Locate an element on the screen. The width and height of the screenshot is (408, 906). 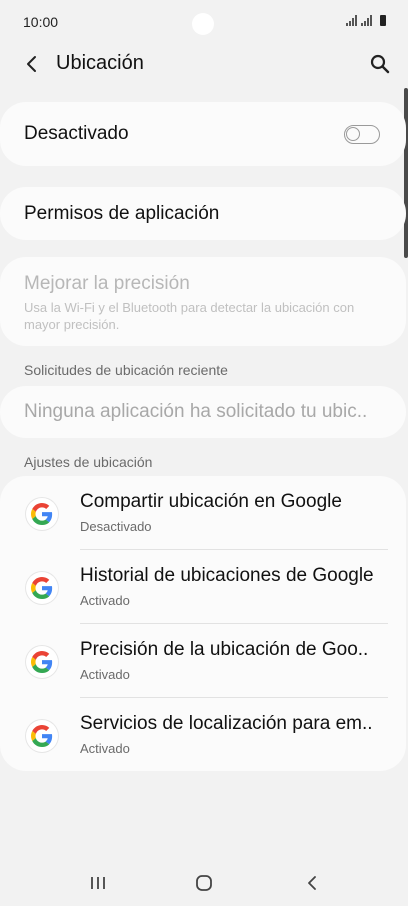
location-toggle-switch is located at coordinates (362, 134).